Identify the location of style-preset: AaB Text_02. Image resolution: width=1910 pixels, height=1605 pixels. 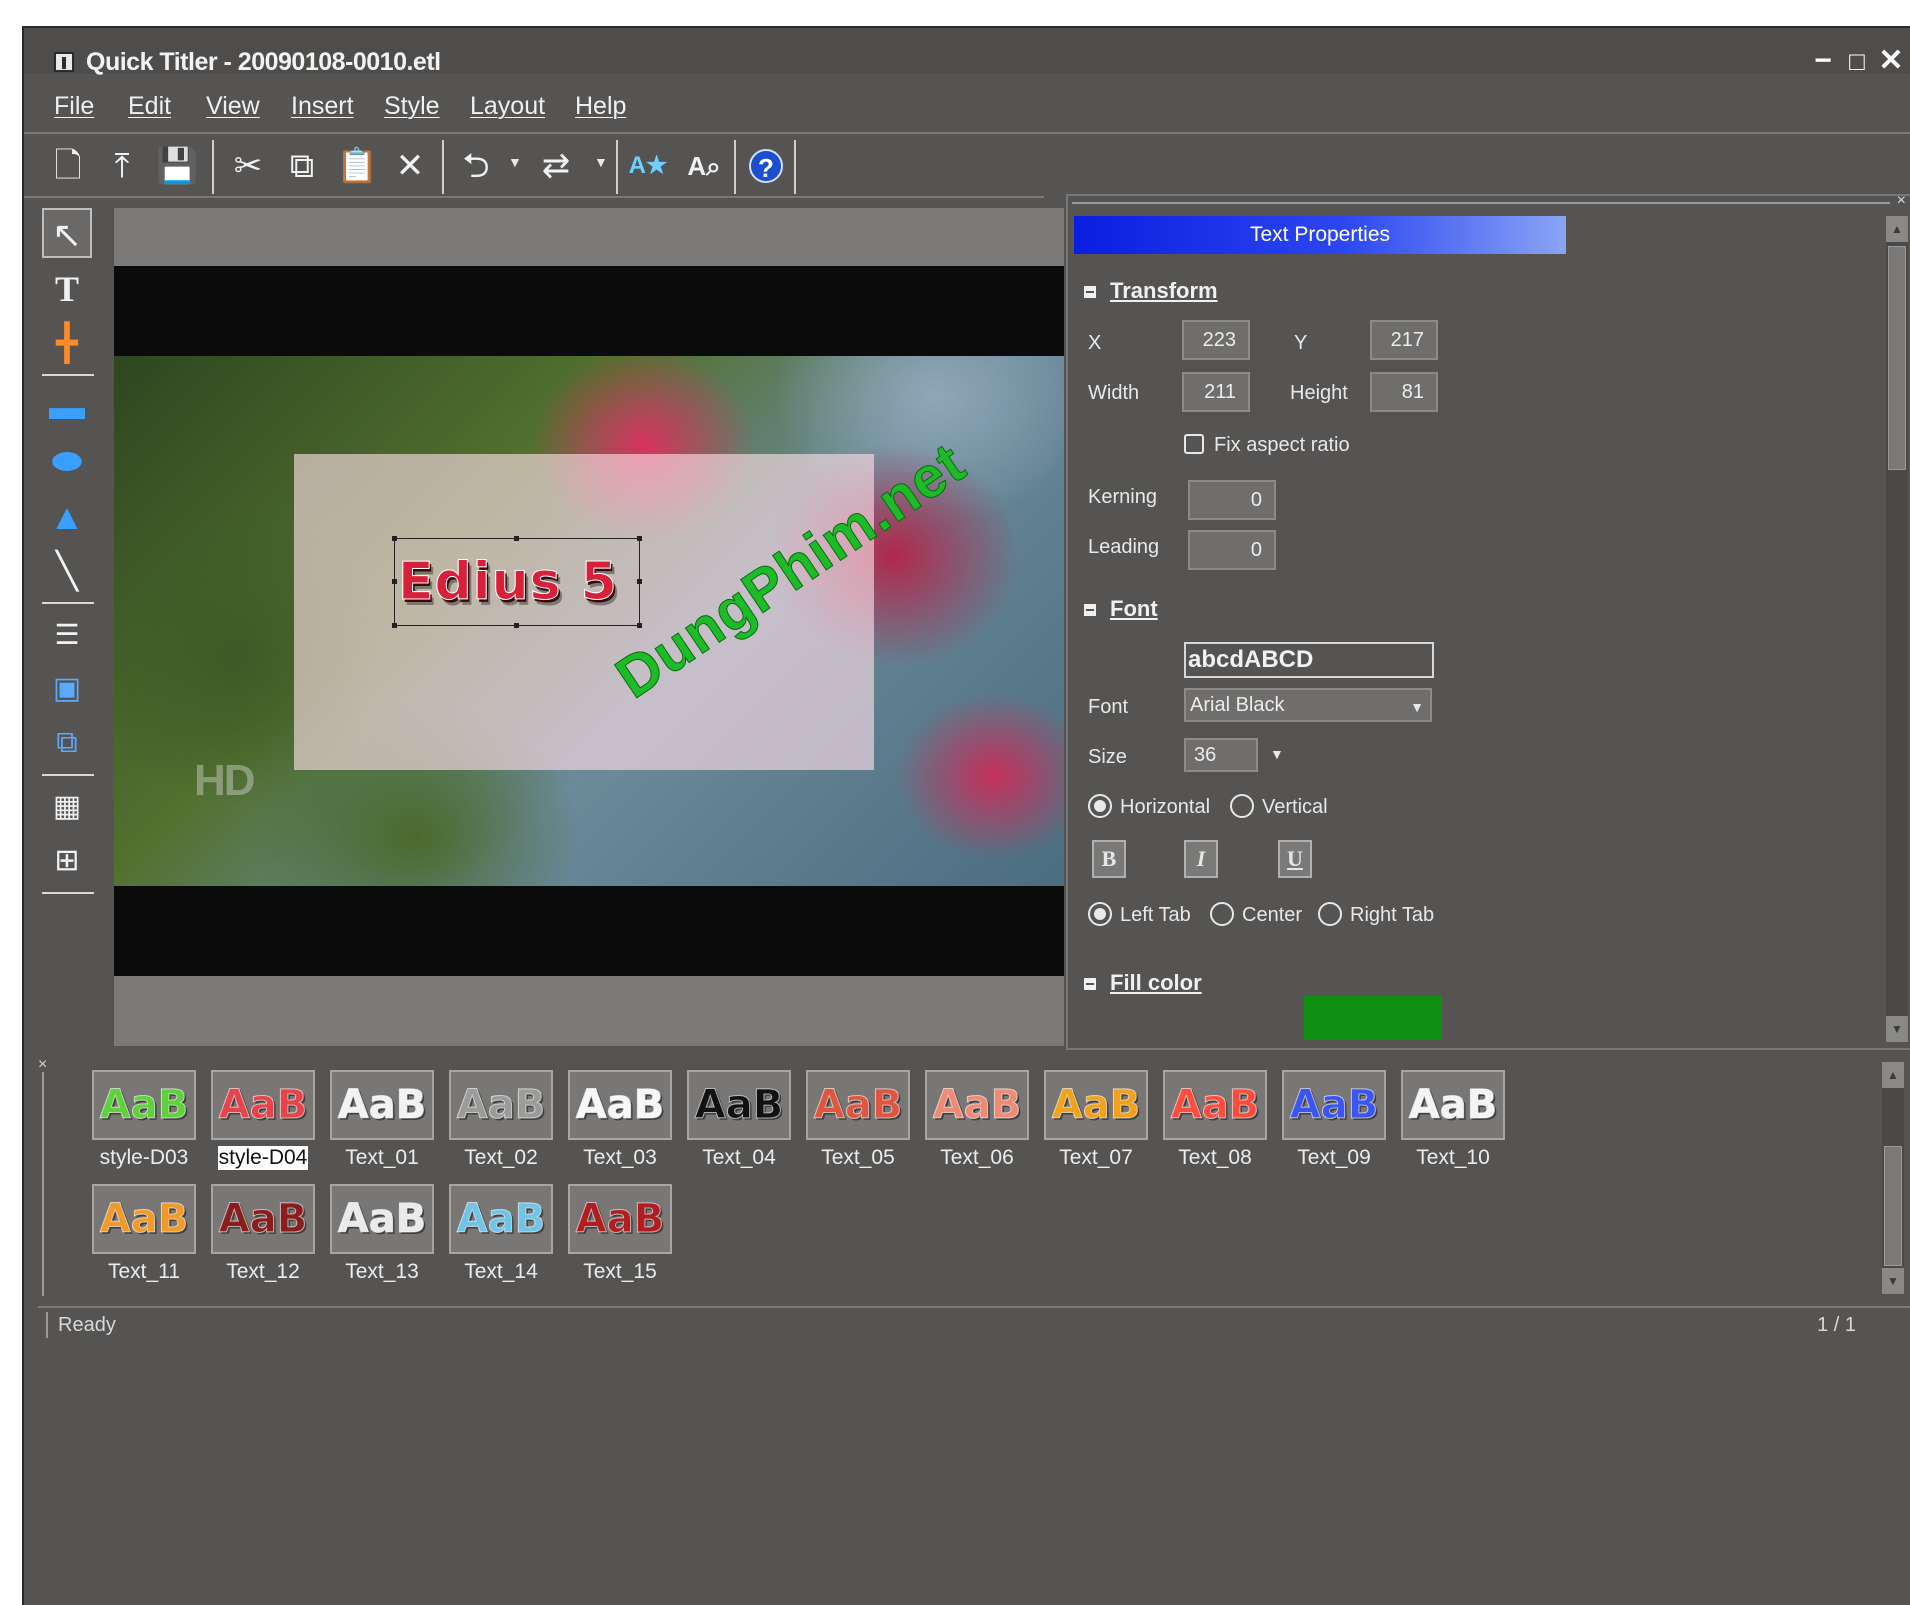
(502, 1125).